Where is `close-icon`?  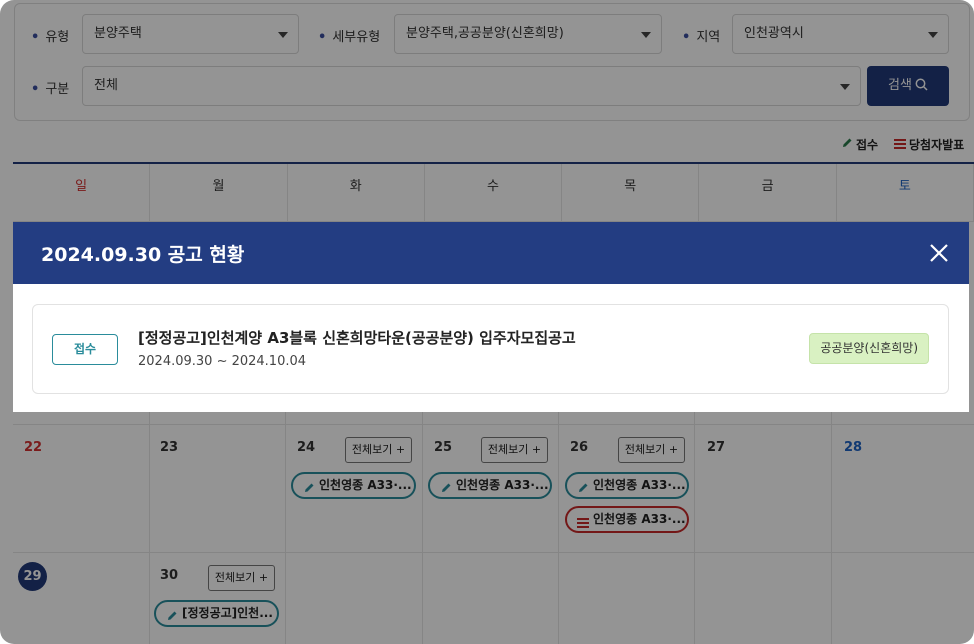
close-icon is located at coordinates (939, 253).